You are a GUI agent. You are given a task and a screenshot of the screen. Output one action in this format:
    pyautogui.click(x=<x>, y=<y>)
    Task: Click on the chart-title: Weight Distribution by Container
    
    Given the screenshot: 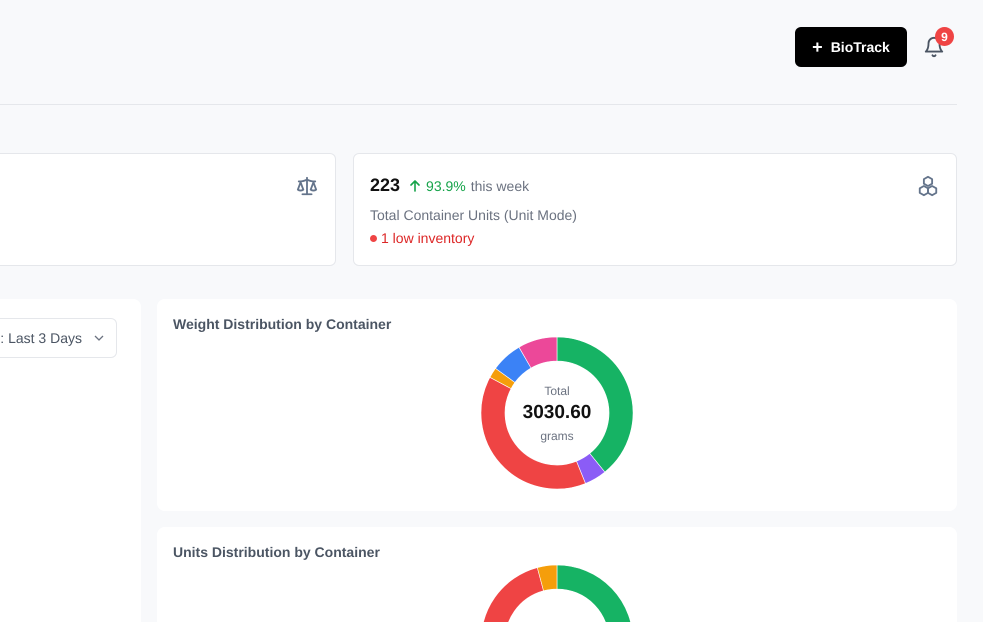 What is the action you would take?
    pyautogui.click(x=282, y=324)
    